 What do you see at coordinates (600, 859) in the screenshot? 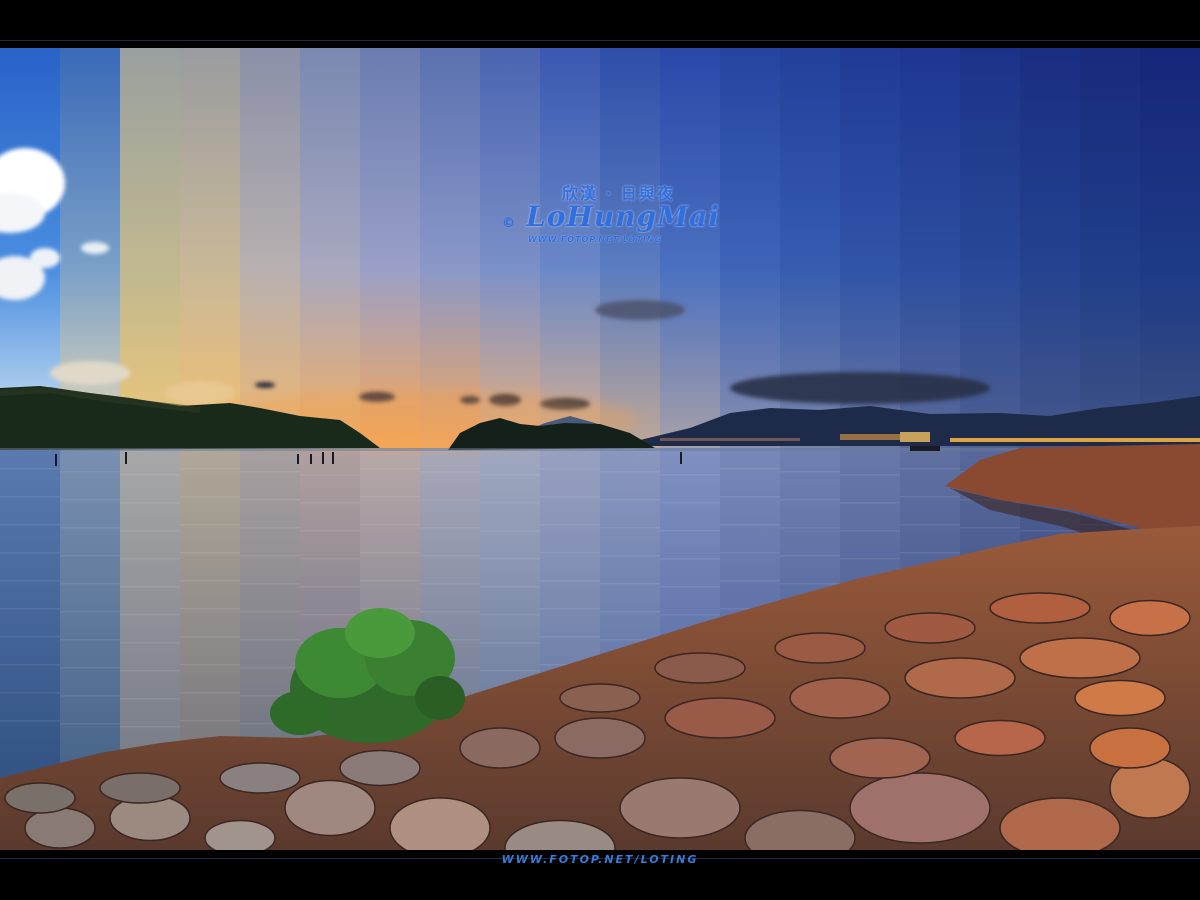
I see `footer-url: WWW.FOTOP.NET/LOTING` at bounding box center [600, 859].